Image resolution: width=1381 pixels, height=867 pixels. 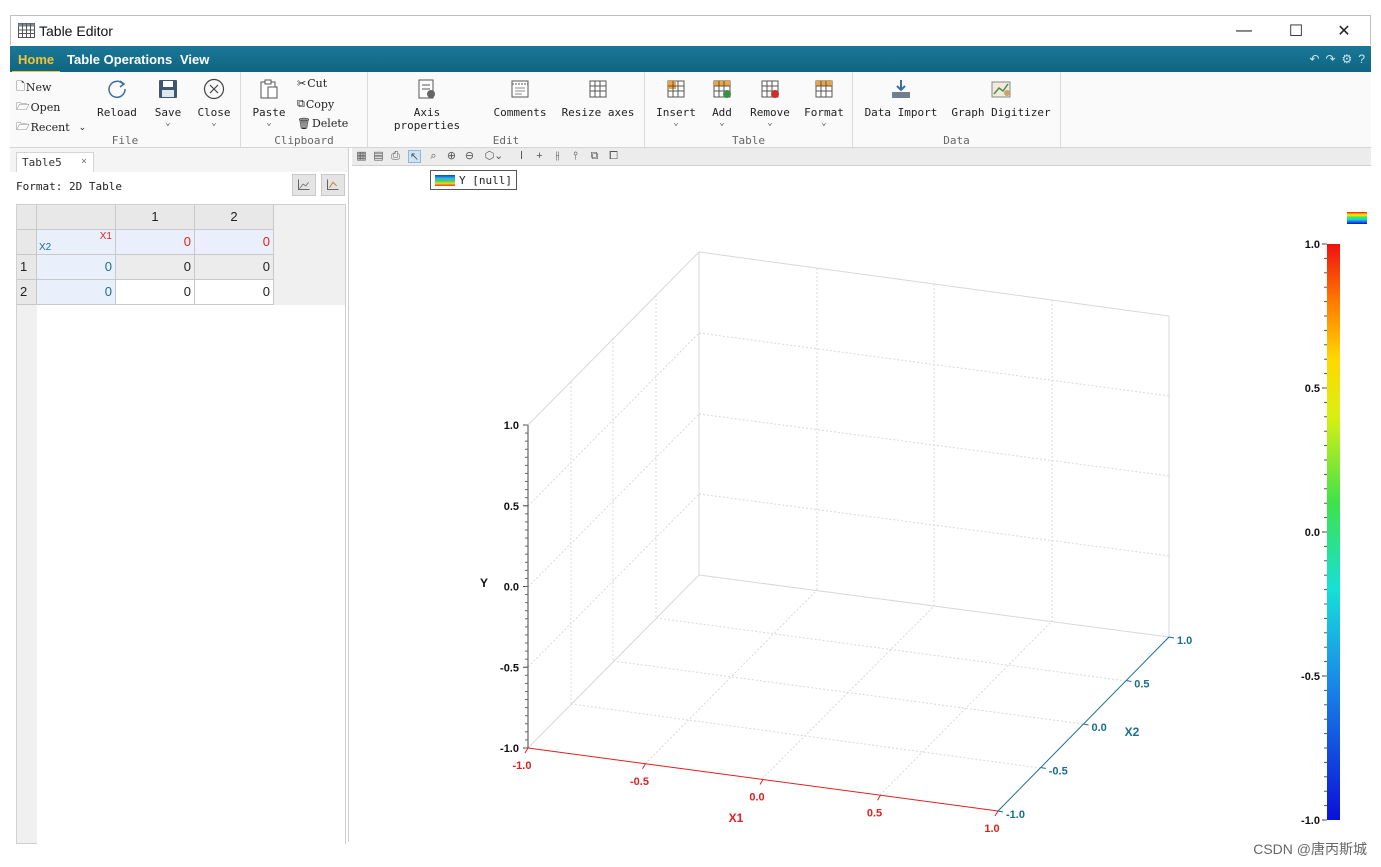 What do you see at coordinates (315, 104) in the screenshot?
I see `copy-button: ⧉ Copy` at bounding box center [315, 104].